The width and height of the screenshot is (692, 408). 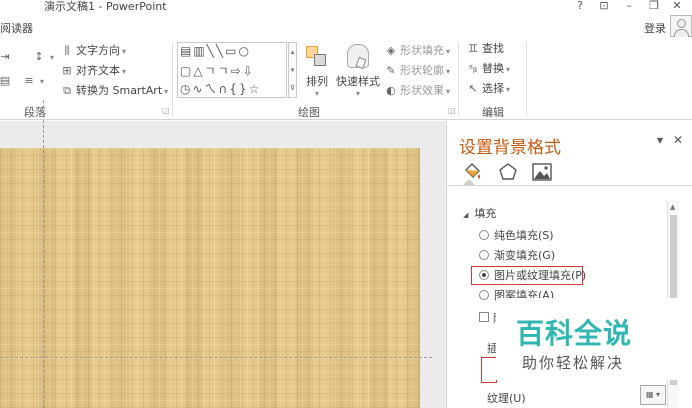 What do you see at coordinates (98, 70) in the screenshot?
I see `align-text-label: 对齐文本` at bounding box center [98, 70].